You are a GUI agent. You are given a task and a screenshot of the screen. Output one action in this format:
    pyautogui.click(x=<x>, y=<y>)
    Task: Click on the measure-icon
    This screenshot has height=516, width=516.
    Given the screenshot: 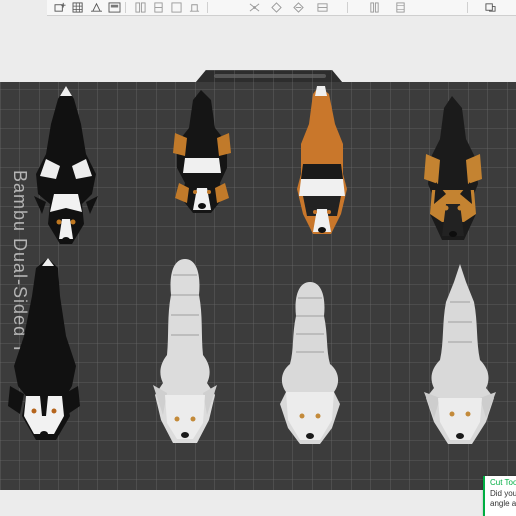 What is the action you would take?
    pyautogui.click(x=400, y=7)
    